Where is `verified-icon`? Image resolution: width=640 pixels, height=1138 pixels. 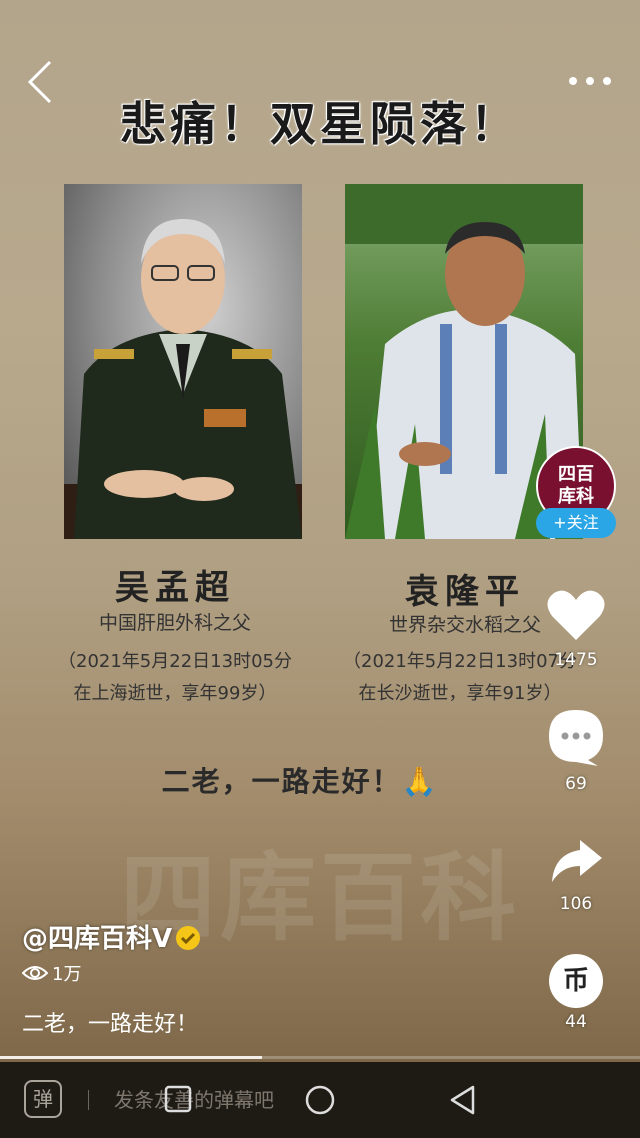 verified-icon is located at coordinates (188, 937).